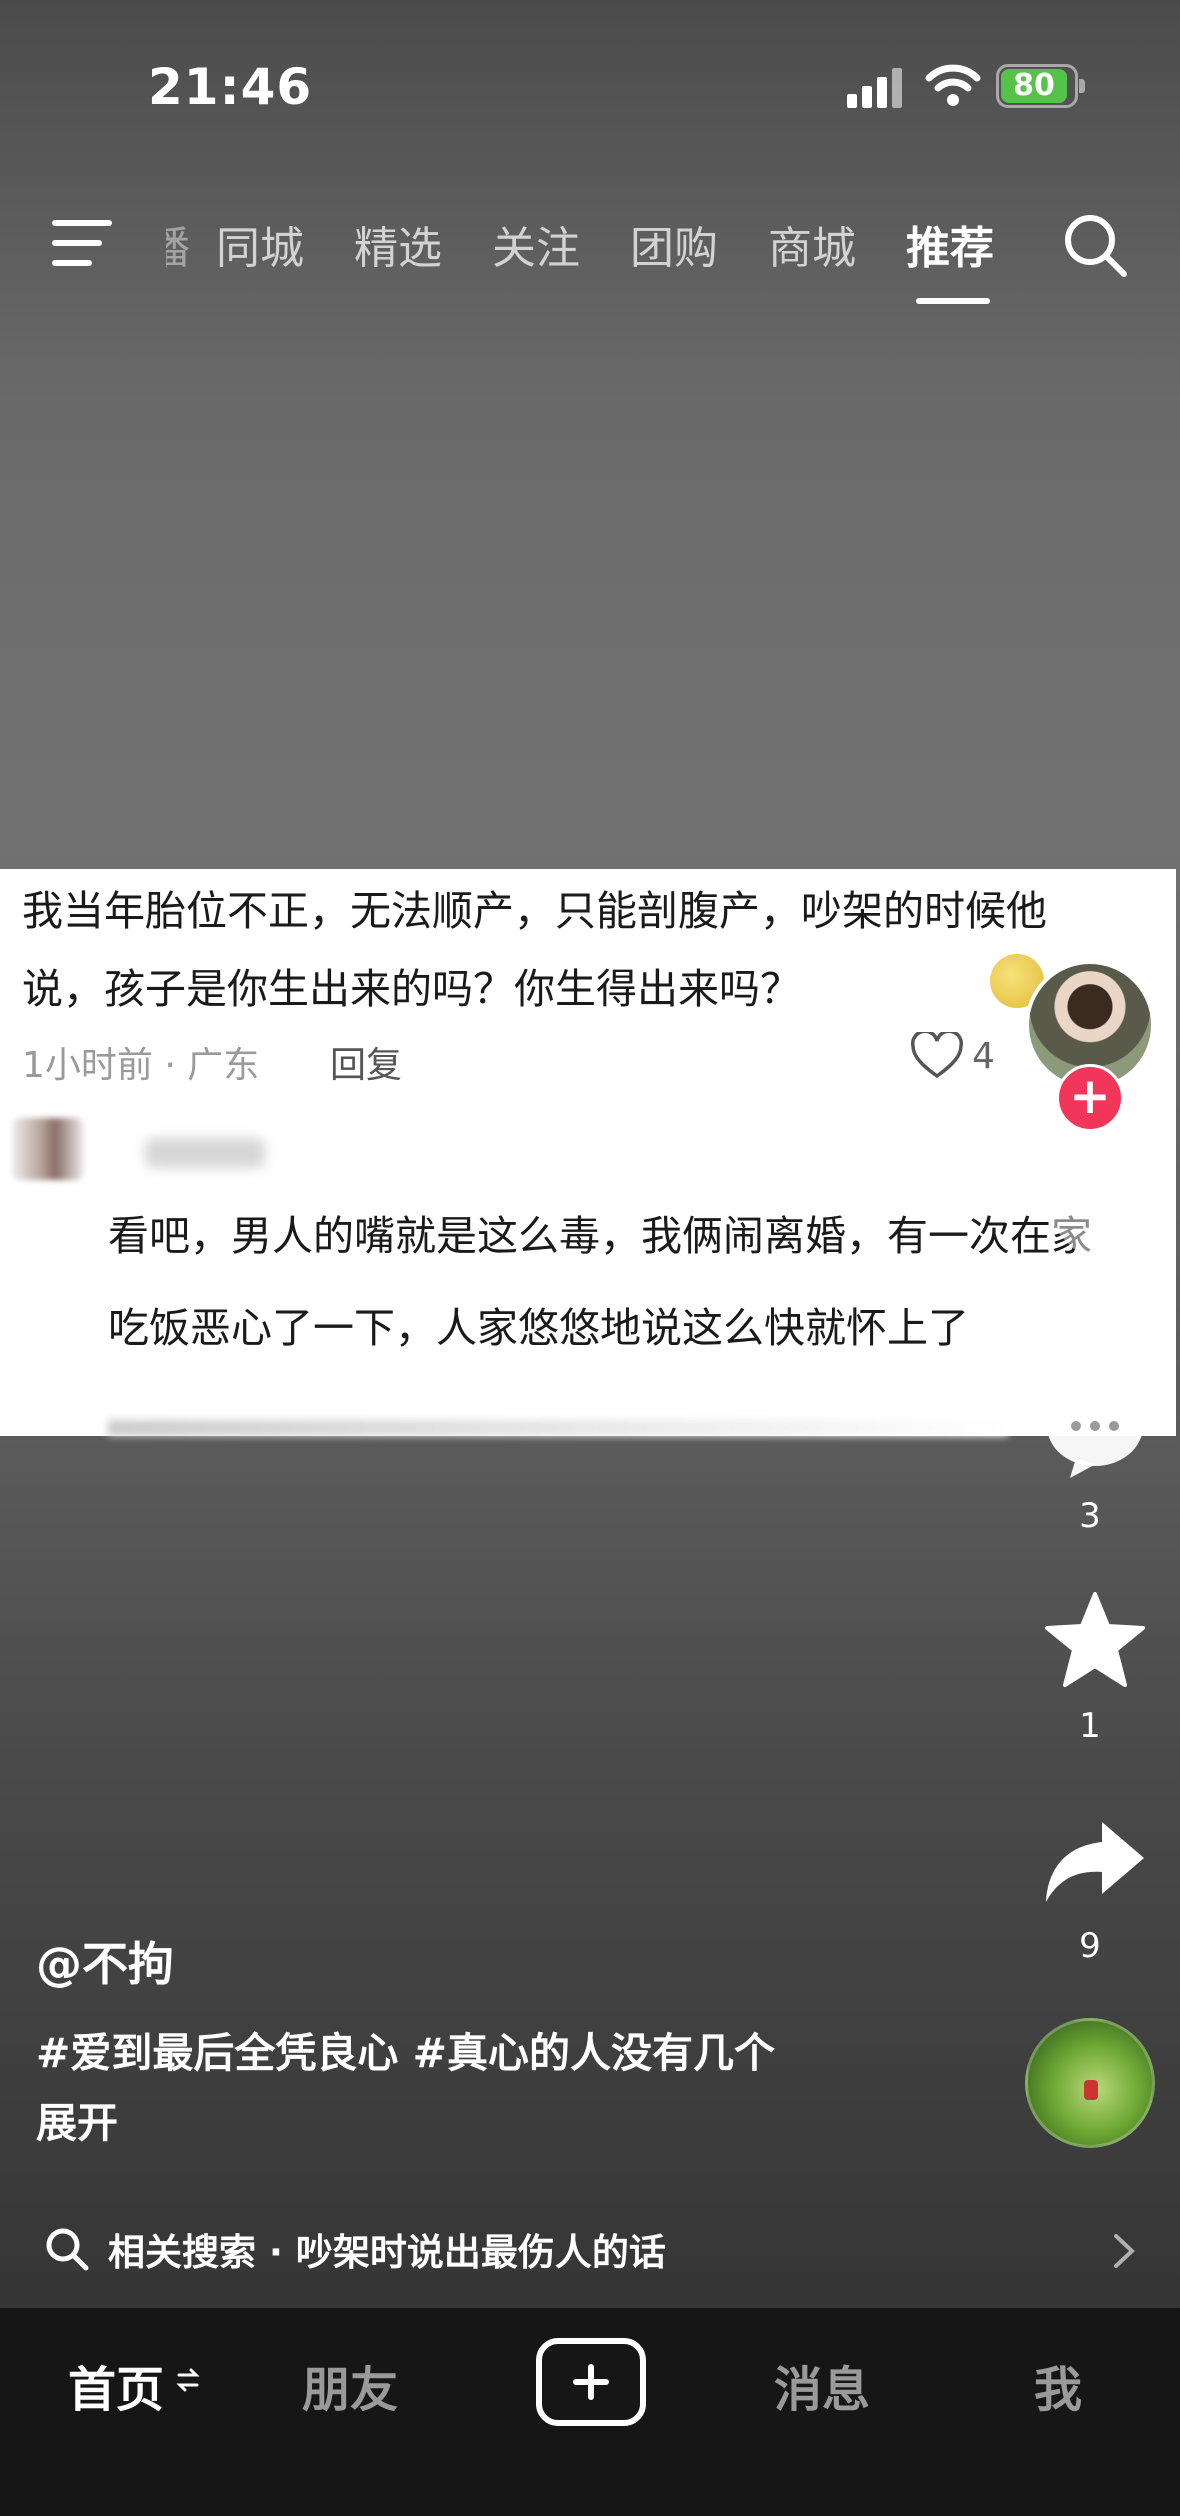  What do you see at coordinates (1058, 2385) in the screenshot?
I see `tab-me: 我` at bounding box center [1058, 2385].